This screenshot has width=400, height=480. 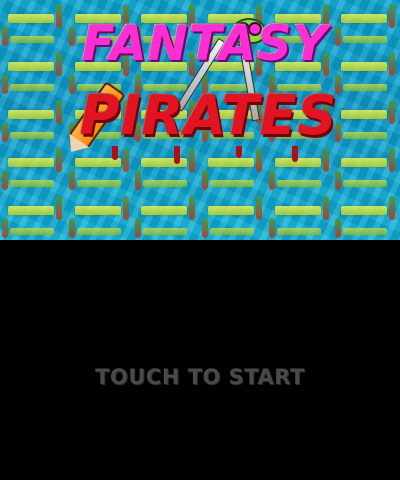 I want to click on logo-line-1: FANTASY, so click(x=205, y=44).